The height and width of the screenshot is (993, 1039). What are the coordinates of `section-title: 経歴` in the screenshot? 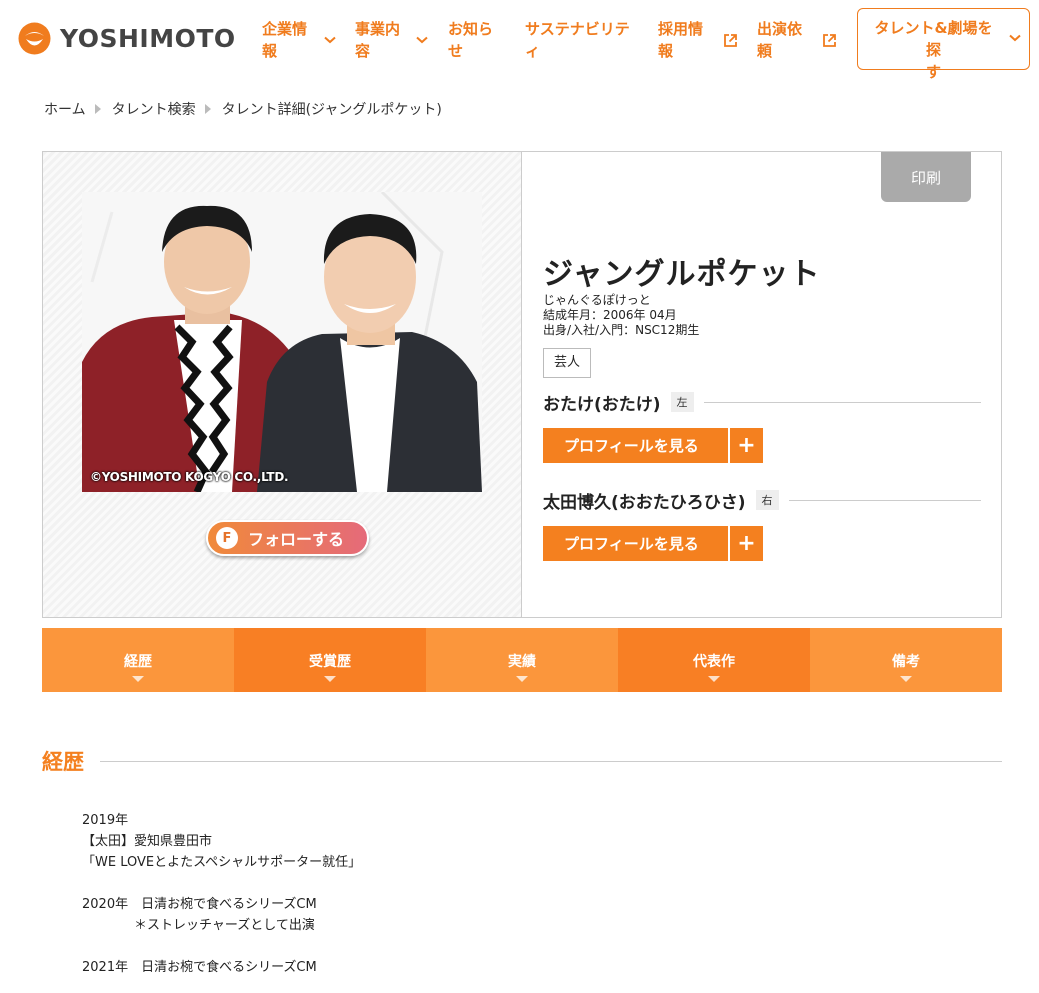 It's located at (63, 762).